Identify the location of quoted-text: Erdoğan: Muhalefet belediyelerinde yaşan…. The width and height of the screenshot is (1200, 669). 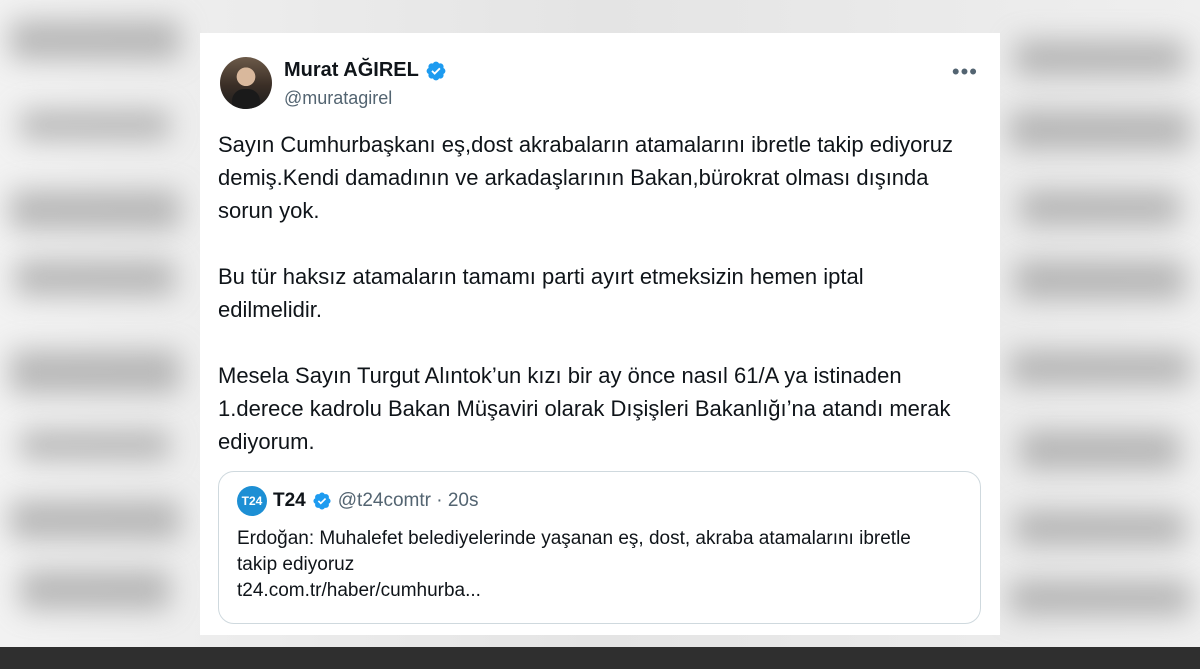
(574, 551).